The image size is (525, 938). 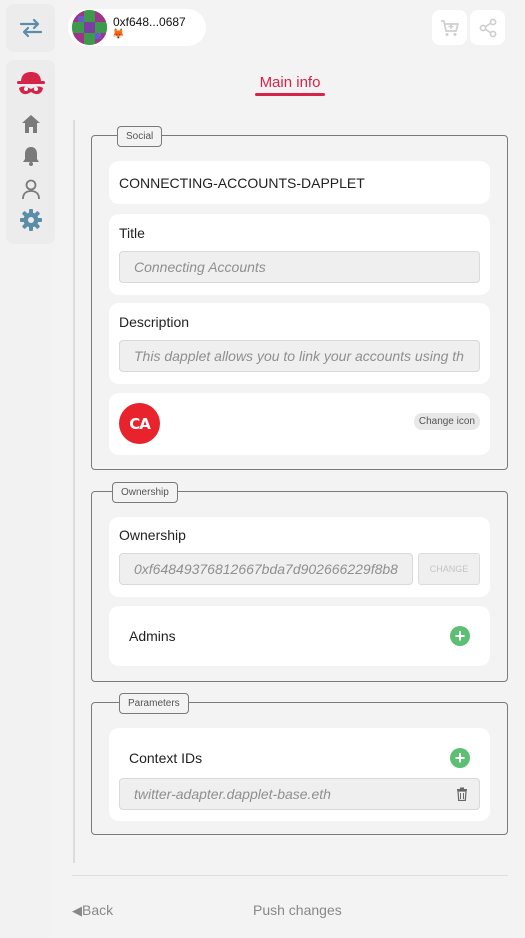 What do you see at coordinates (290, 94) in the screenshot?
I see `tab-active-indicator` at bounding box center [290, 94].